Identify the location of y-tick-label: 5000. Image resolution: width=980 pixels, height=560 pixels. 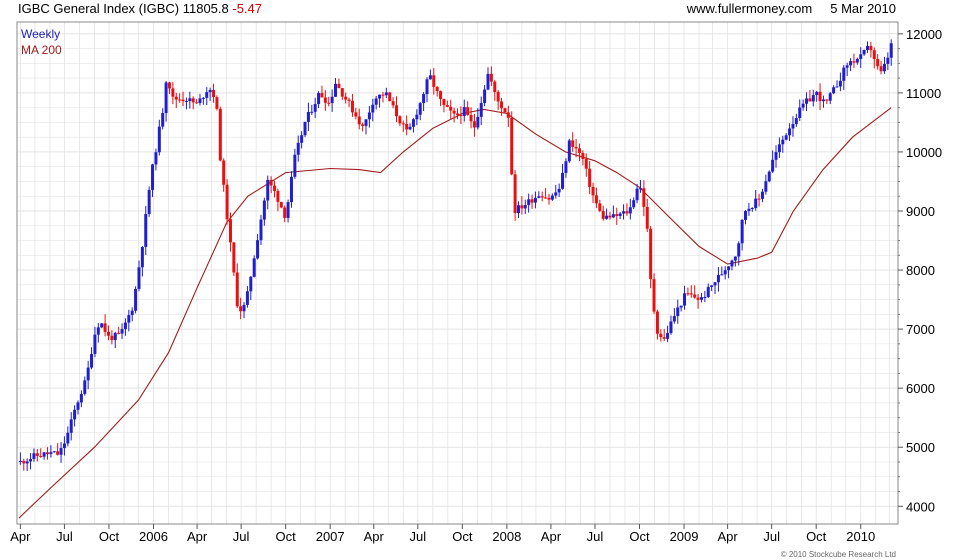
(920, 447).